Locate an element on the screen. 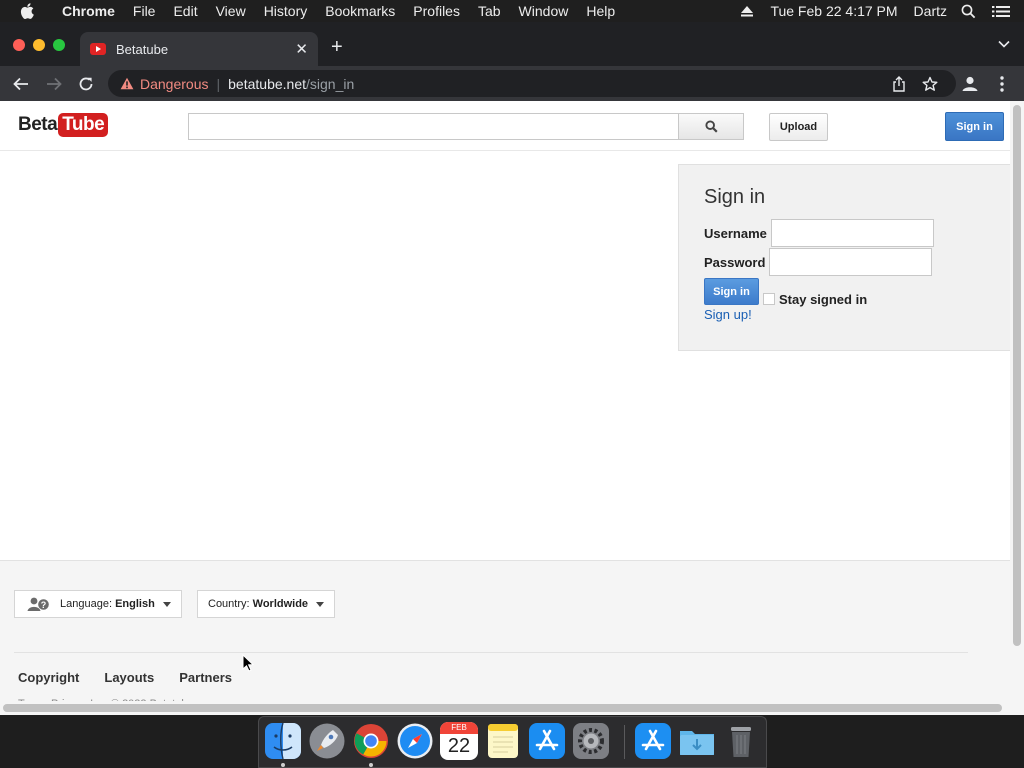  eject-icon is located at coordinates (747, 11).